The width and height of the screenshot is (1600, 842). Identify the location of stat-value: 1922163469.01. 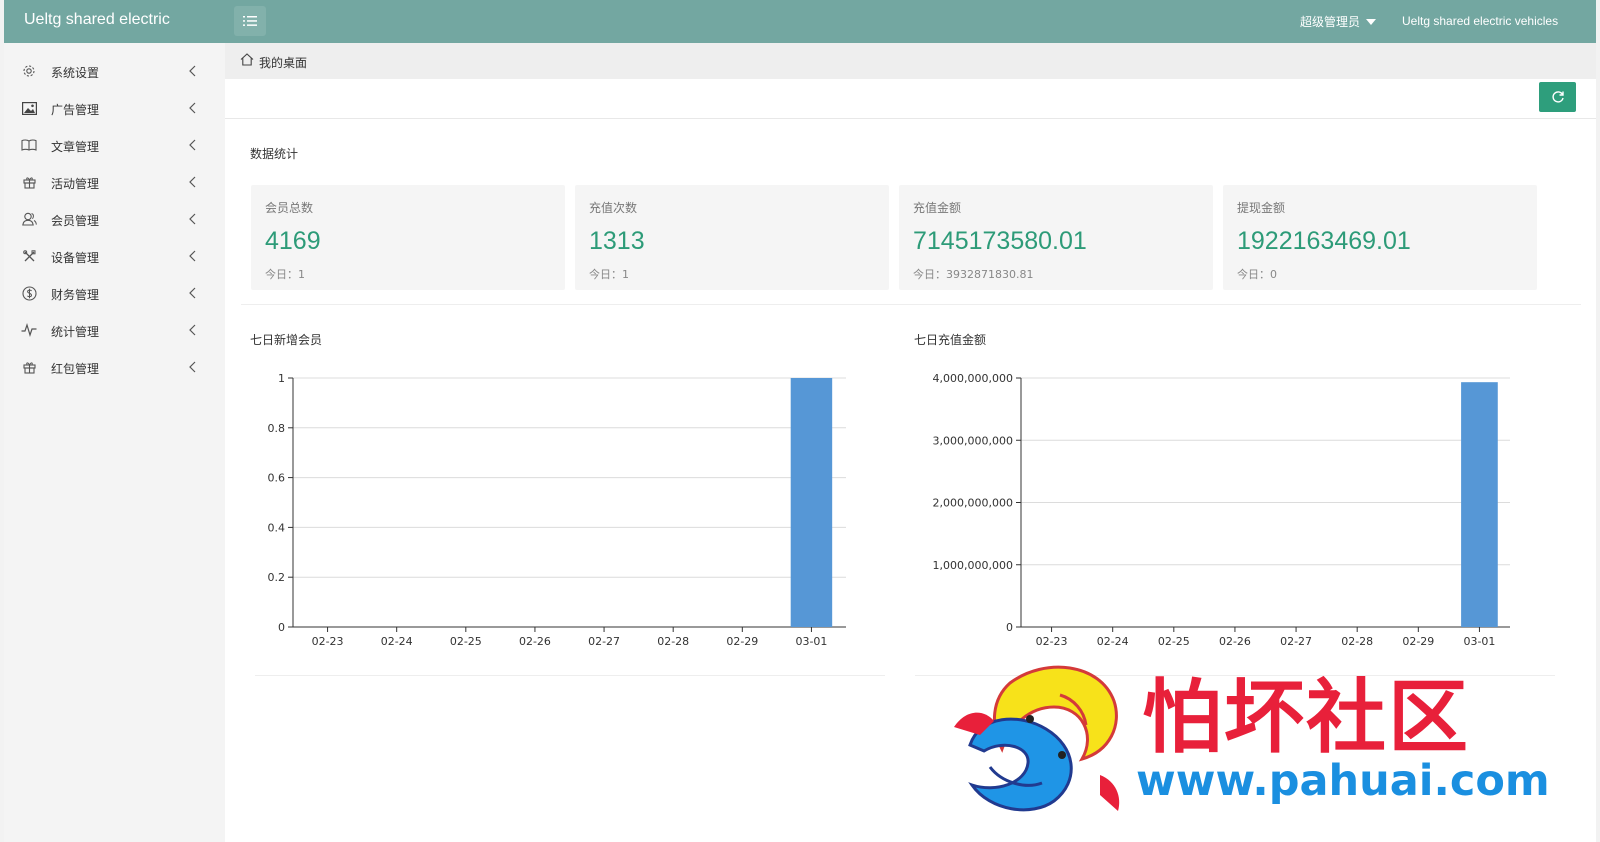
(1324, 241).